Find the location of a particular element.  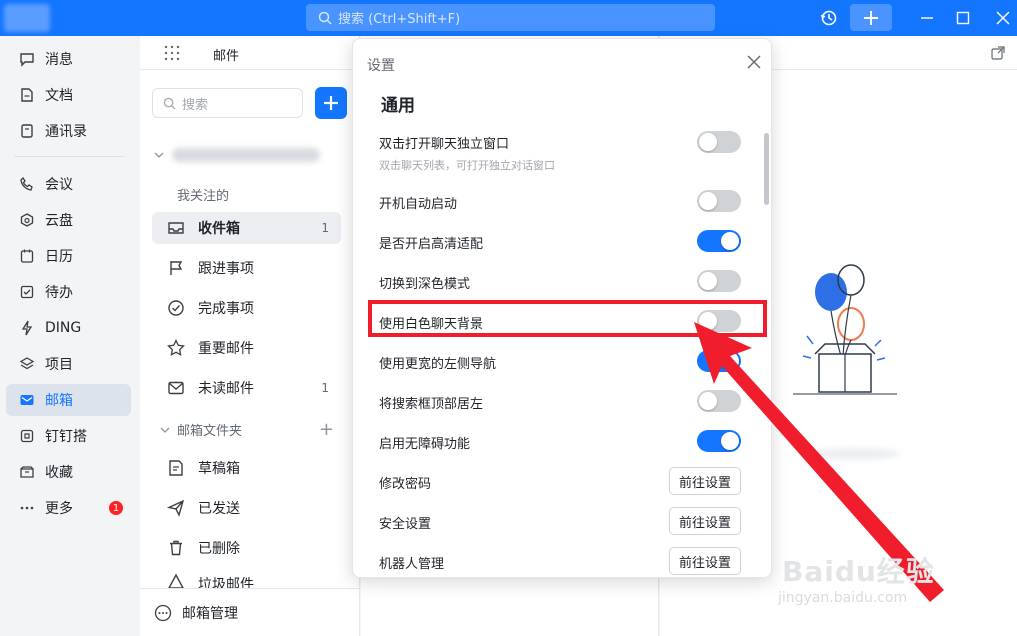

nav-item-project: 项目 is located at coordinates (68, 364).